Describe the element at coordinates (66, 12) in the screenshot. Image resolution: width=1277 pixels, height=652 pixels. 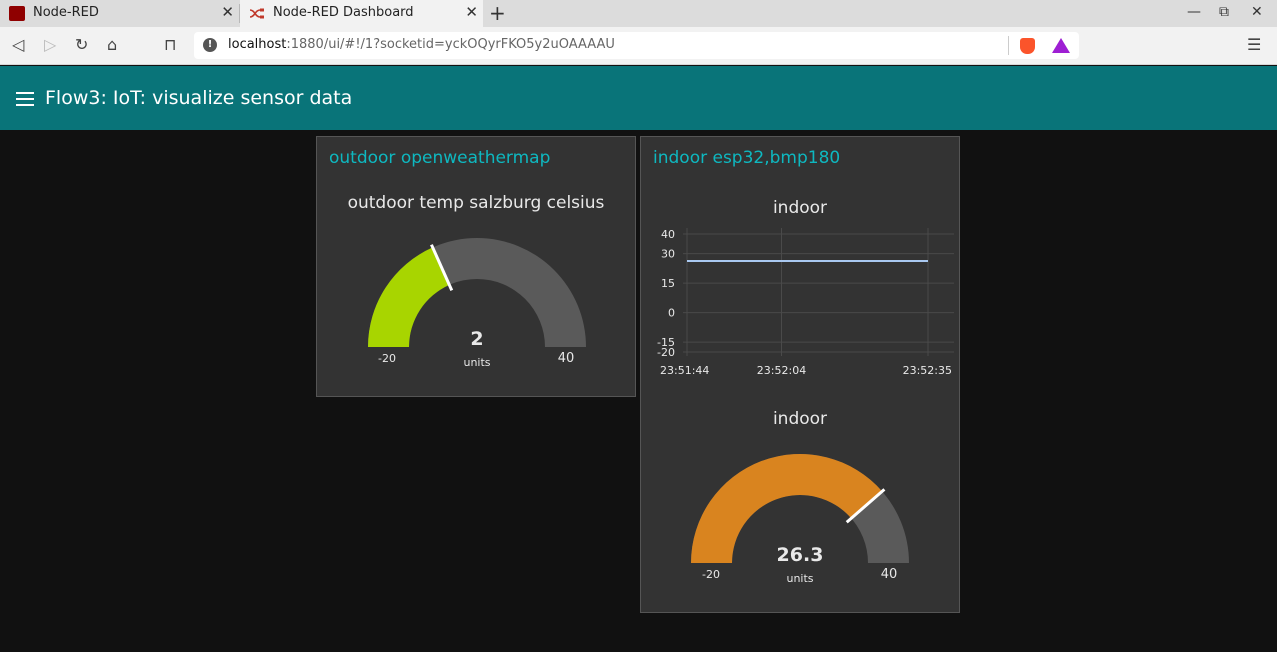
I see `tab-title: Node-RED` at that location.